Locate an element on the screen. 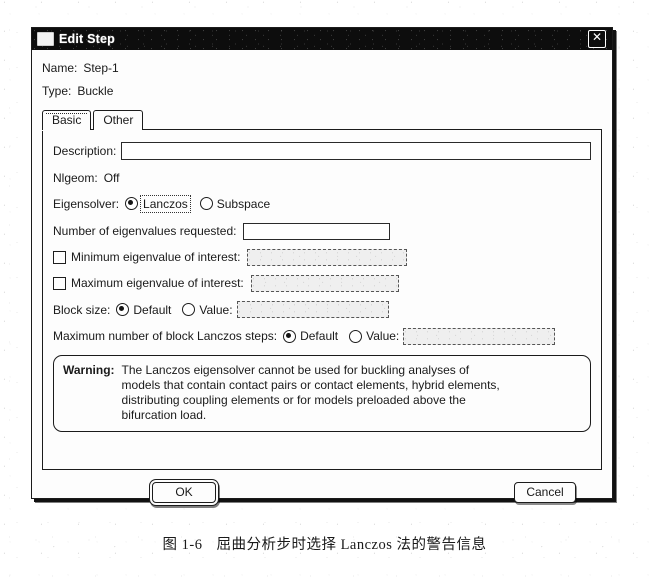 The height and width of the screenshot is (578, 649). min-eigenvalue-checkbox is located at coordinates (59, 257).